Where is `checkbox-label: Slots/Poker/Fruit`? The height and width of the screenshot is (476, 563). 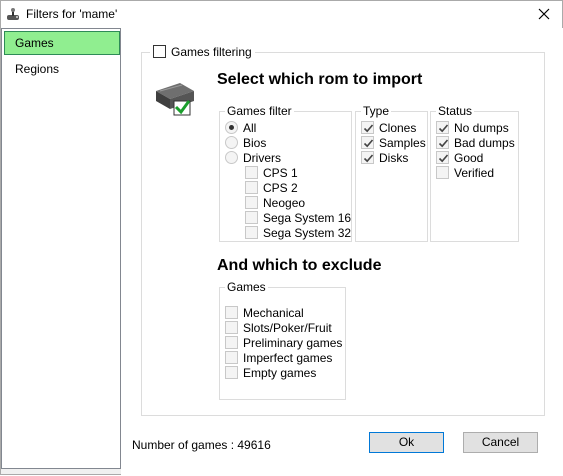
checkbox-label: Slots/Poker/Fruit is located at coordinates (287, 327).